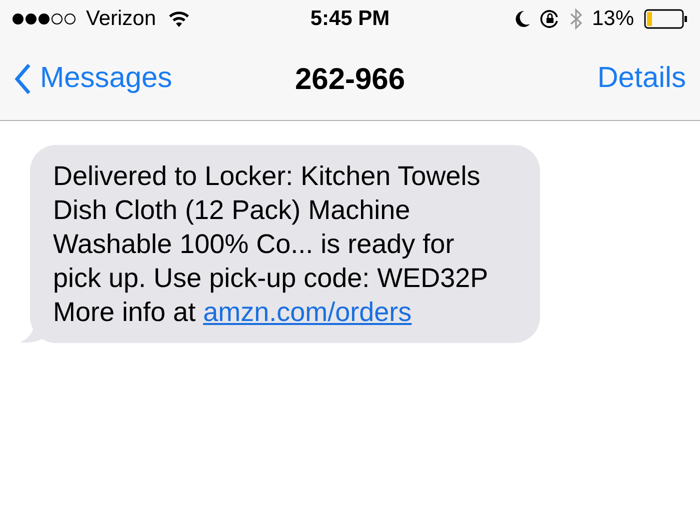 This screenshot has width=700, height=525. I want to click on moon-icon, so click(522, 19).